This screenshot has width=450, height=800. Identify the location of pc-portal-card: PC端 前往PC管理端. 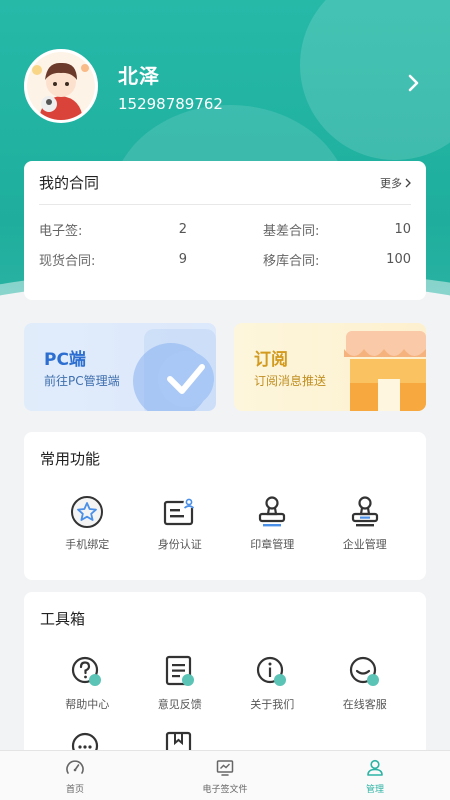
(120, 367).